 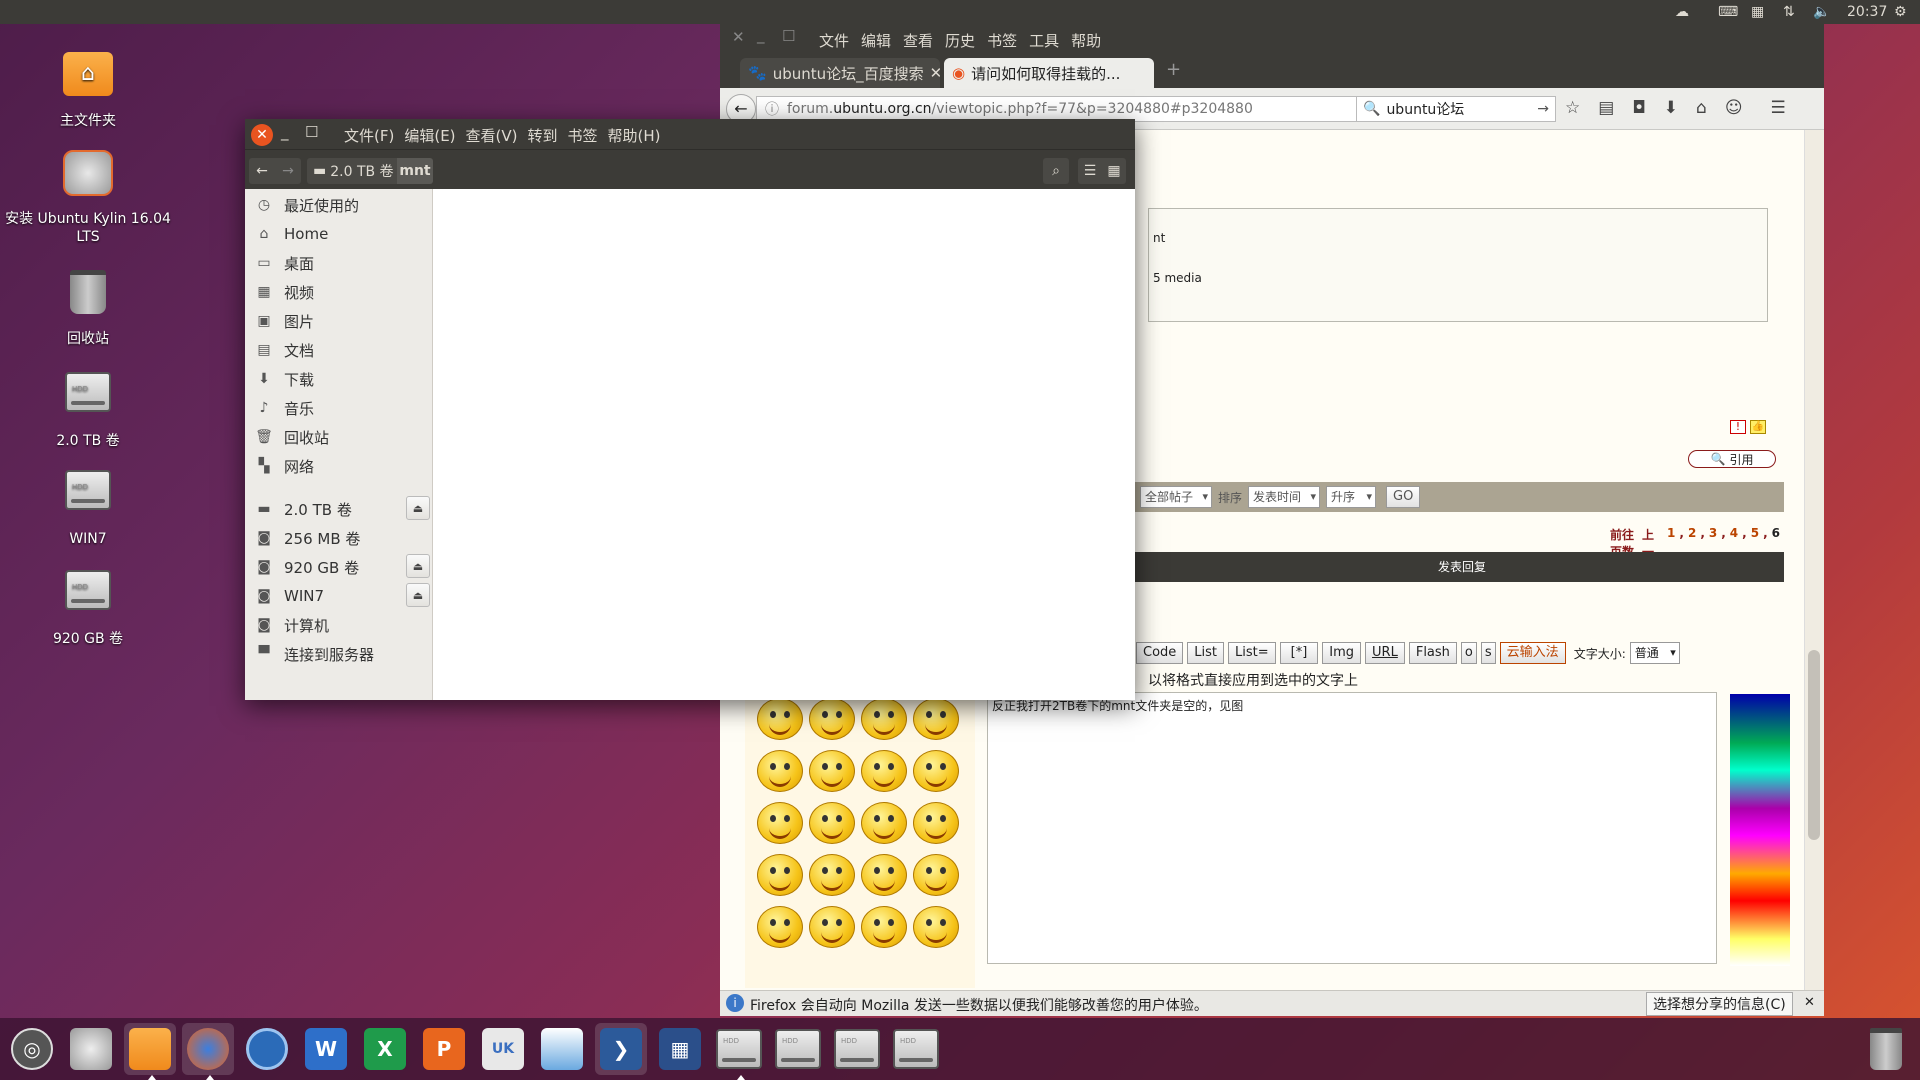 I want to click on desktop-icon-trash: 回收站, so click(x=88, y=306).